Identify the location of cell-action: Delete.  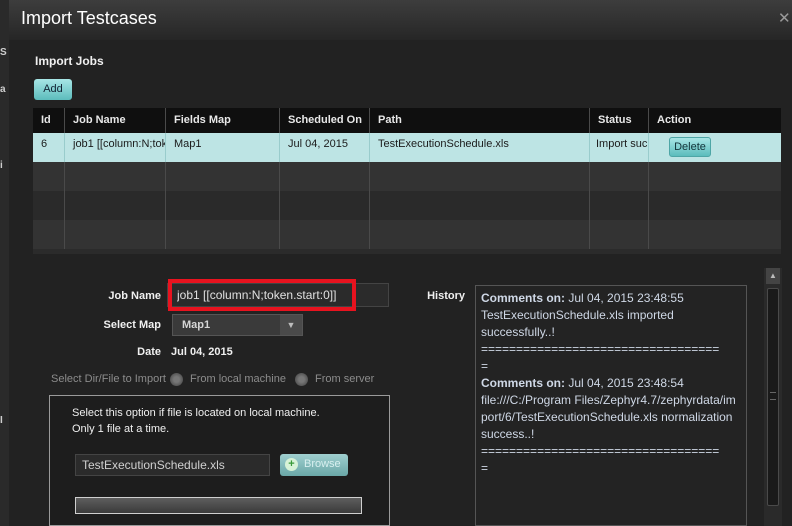
(715, 147).